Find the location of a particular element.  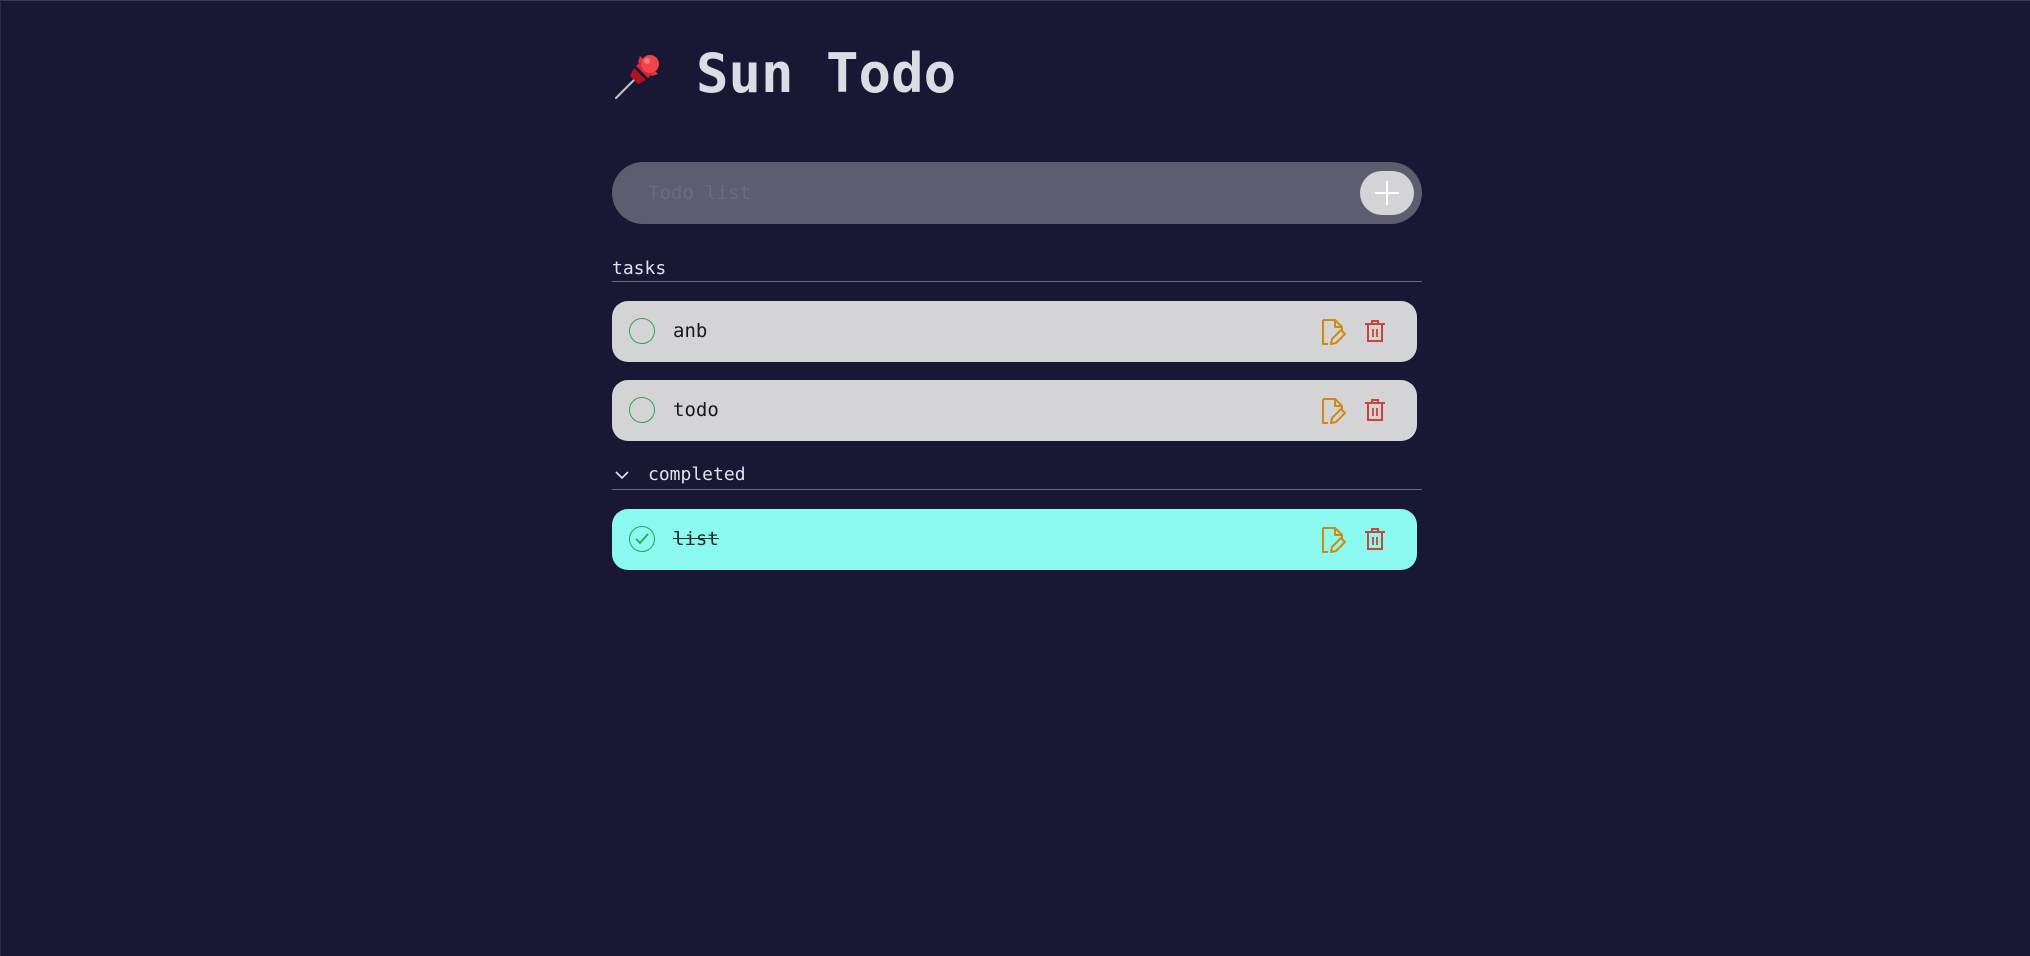

add-button is located at coordinates (1387, 193).